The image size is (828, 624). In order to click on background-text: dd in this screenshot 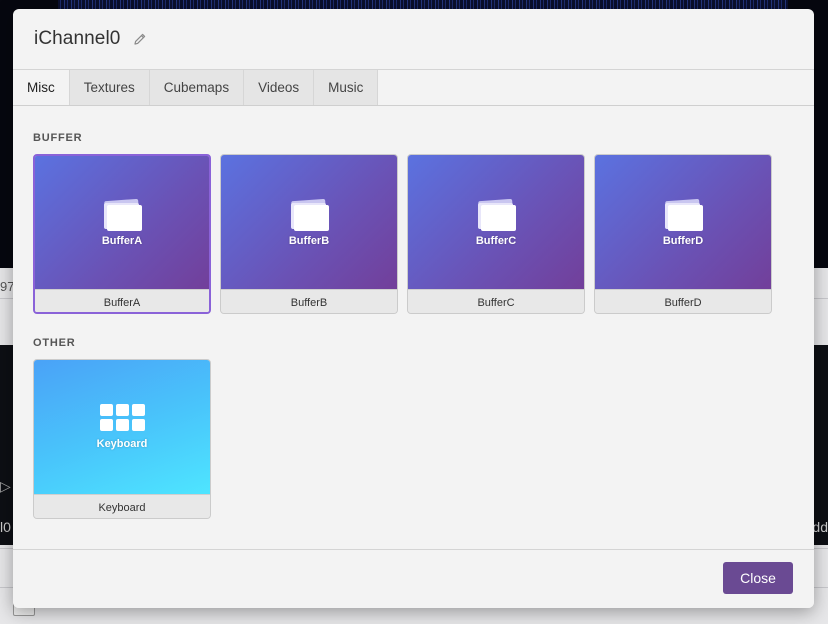, I will do `click(820, 527)`.